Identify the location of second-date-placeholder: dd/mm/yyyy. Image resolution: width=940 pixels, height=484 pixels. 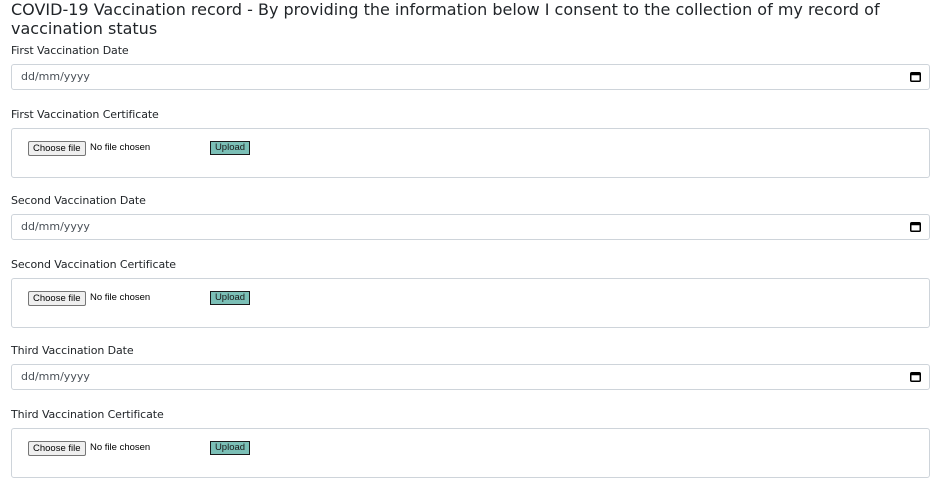
(55, 226).